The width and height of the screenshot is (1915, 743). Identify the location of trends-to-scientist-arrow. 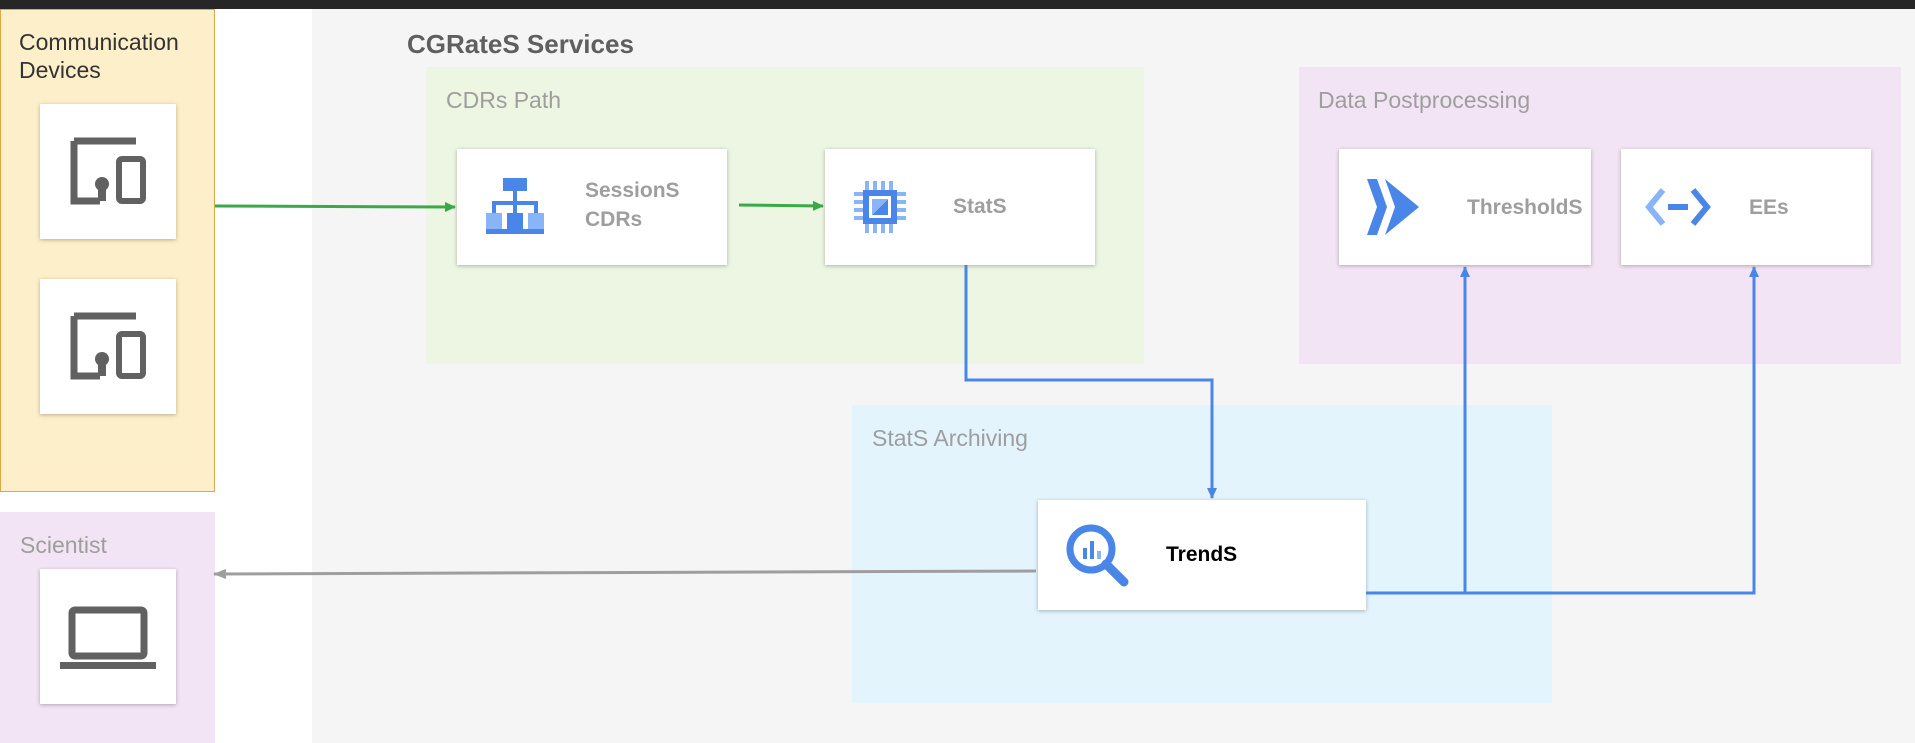
(625, 573).